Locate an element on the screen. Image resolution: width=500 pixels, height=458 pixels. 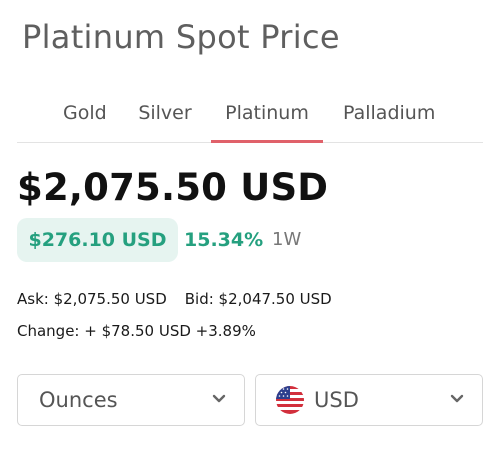
bid-price: Bid: $2,047.50 USD is located at coordinates (258, 299).